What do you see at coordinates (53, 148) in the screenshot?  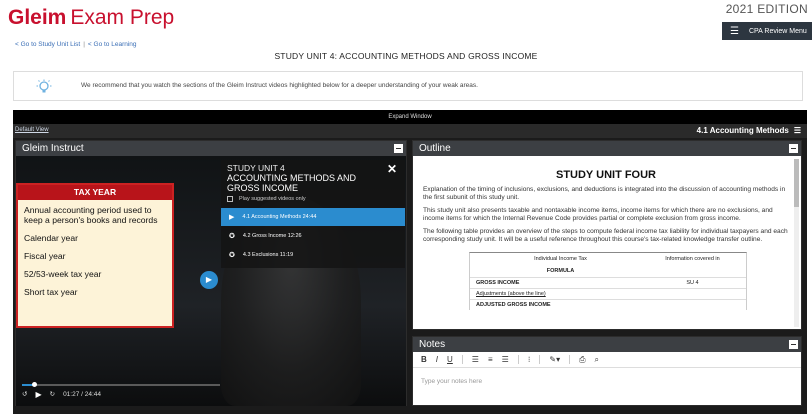 I see `panel-title: Gleim Instruct` at bounding box center [53, 148].